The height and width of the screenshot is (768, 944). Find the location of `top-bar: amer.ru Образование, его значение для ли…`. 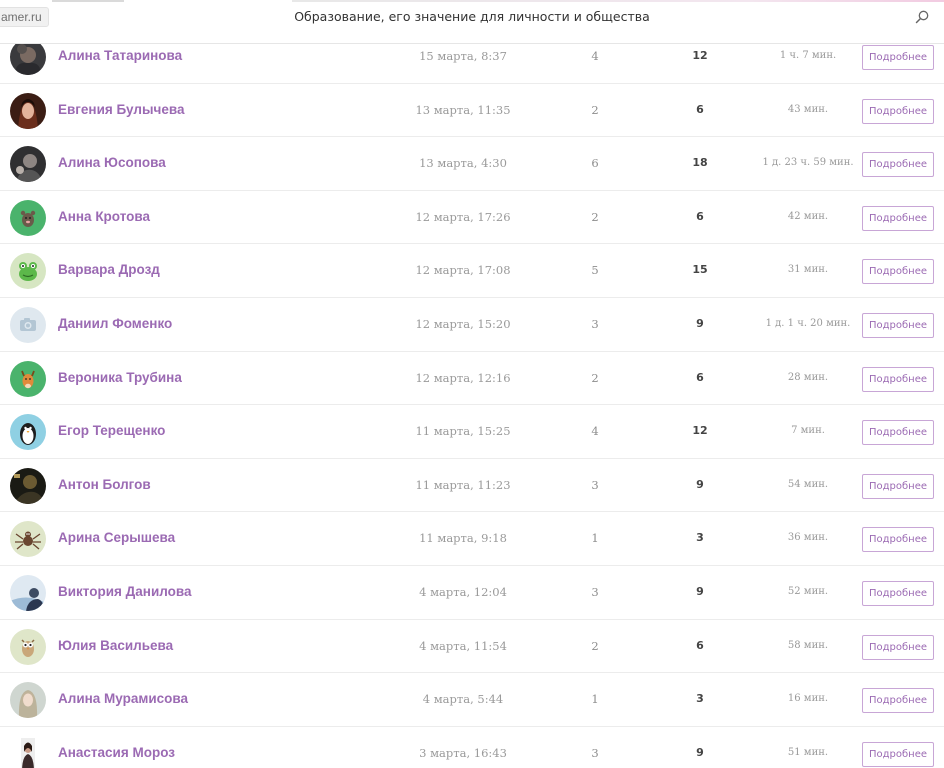

top-bar: amer.ru Образование, его значение для ли… is located at coordinates (472, 22).